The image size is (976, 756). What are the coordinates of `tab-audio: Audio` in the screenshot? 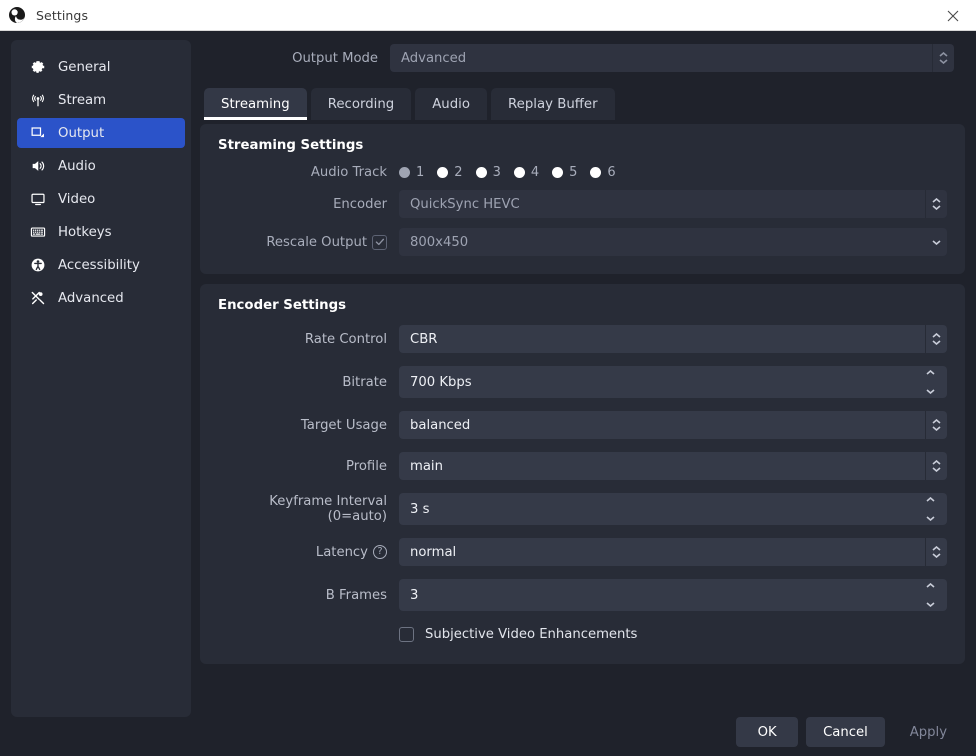 It's located at (451, 104).